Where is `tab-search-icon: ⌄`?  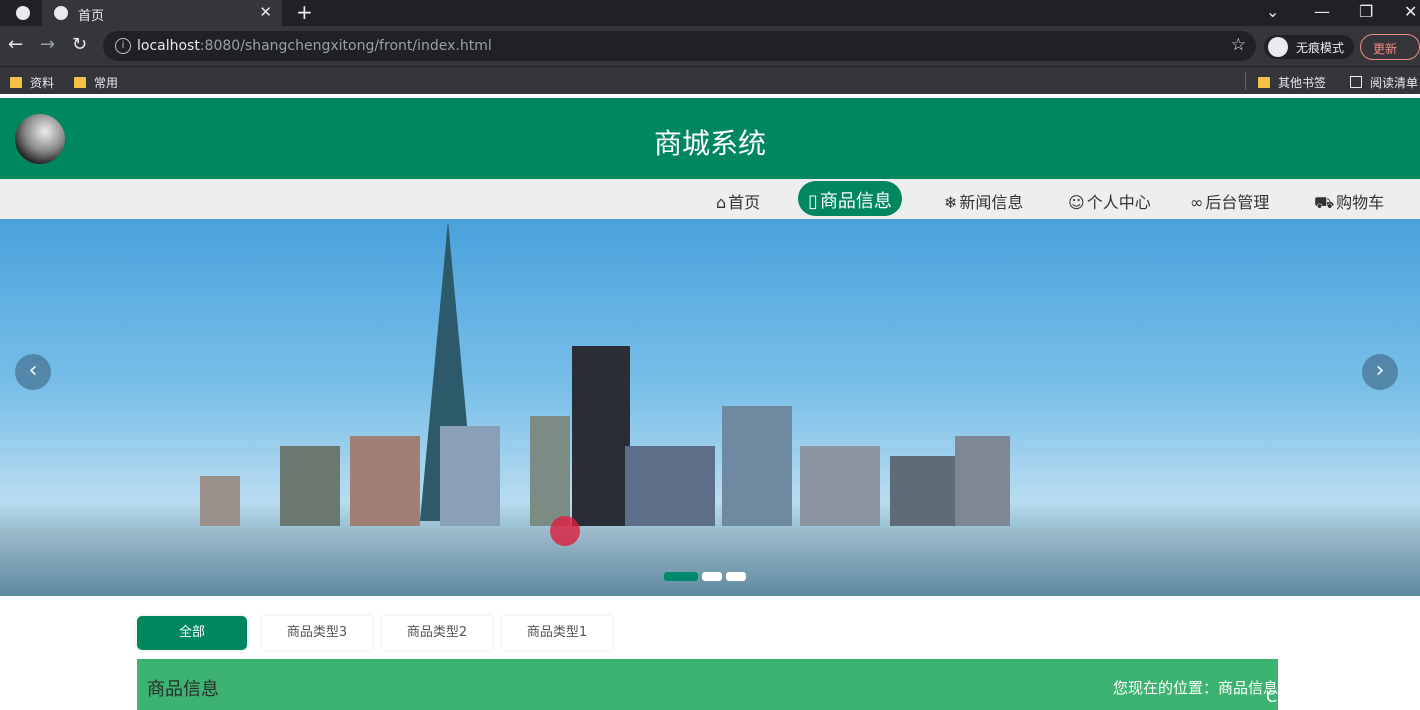
tab-search-icon: ⌄ is located at coordinates (1272, 11).